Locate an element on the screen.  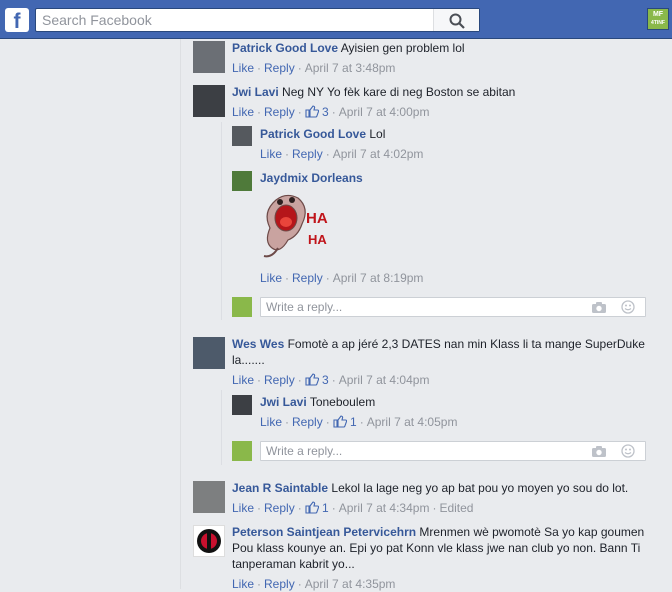
sticker-text-bottom: HA is located at coordinates (317, 239).